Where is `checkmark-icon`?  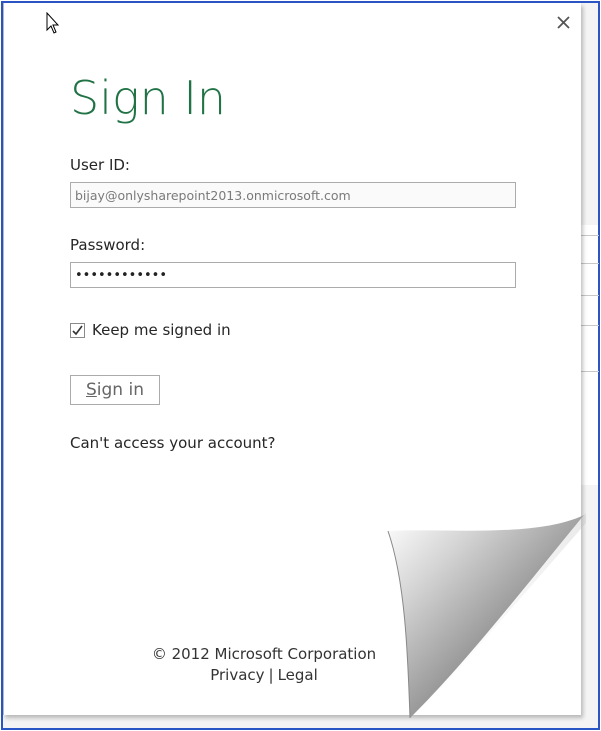
checkmark-icon is located at coordinates (77, 330).